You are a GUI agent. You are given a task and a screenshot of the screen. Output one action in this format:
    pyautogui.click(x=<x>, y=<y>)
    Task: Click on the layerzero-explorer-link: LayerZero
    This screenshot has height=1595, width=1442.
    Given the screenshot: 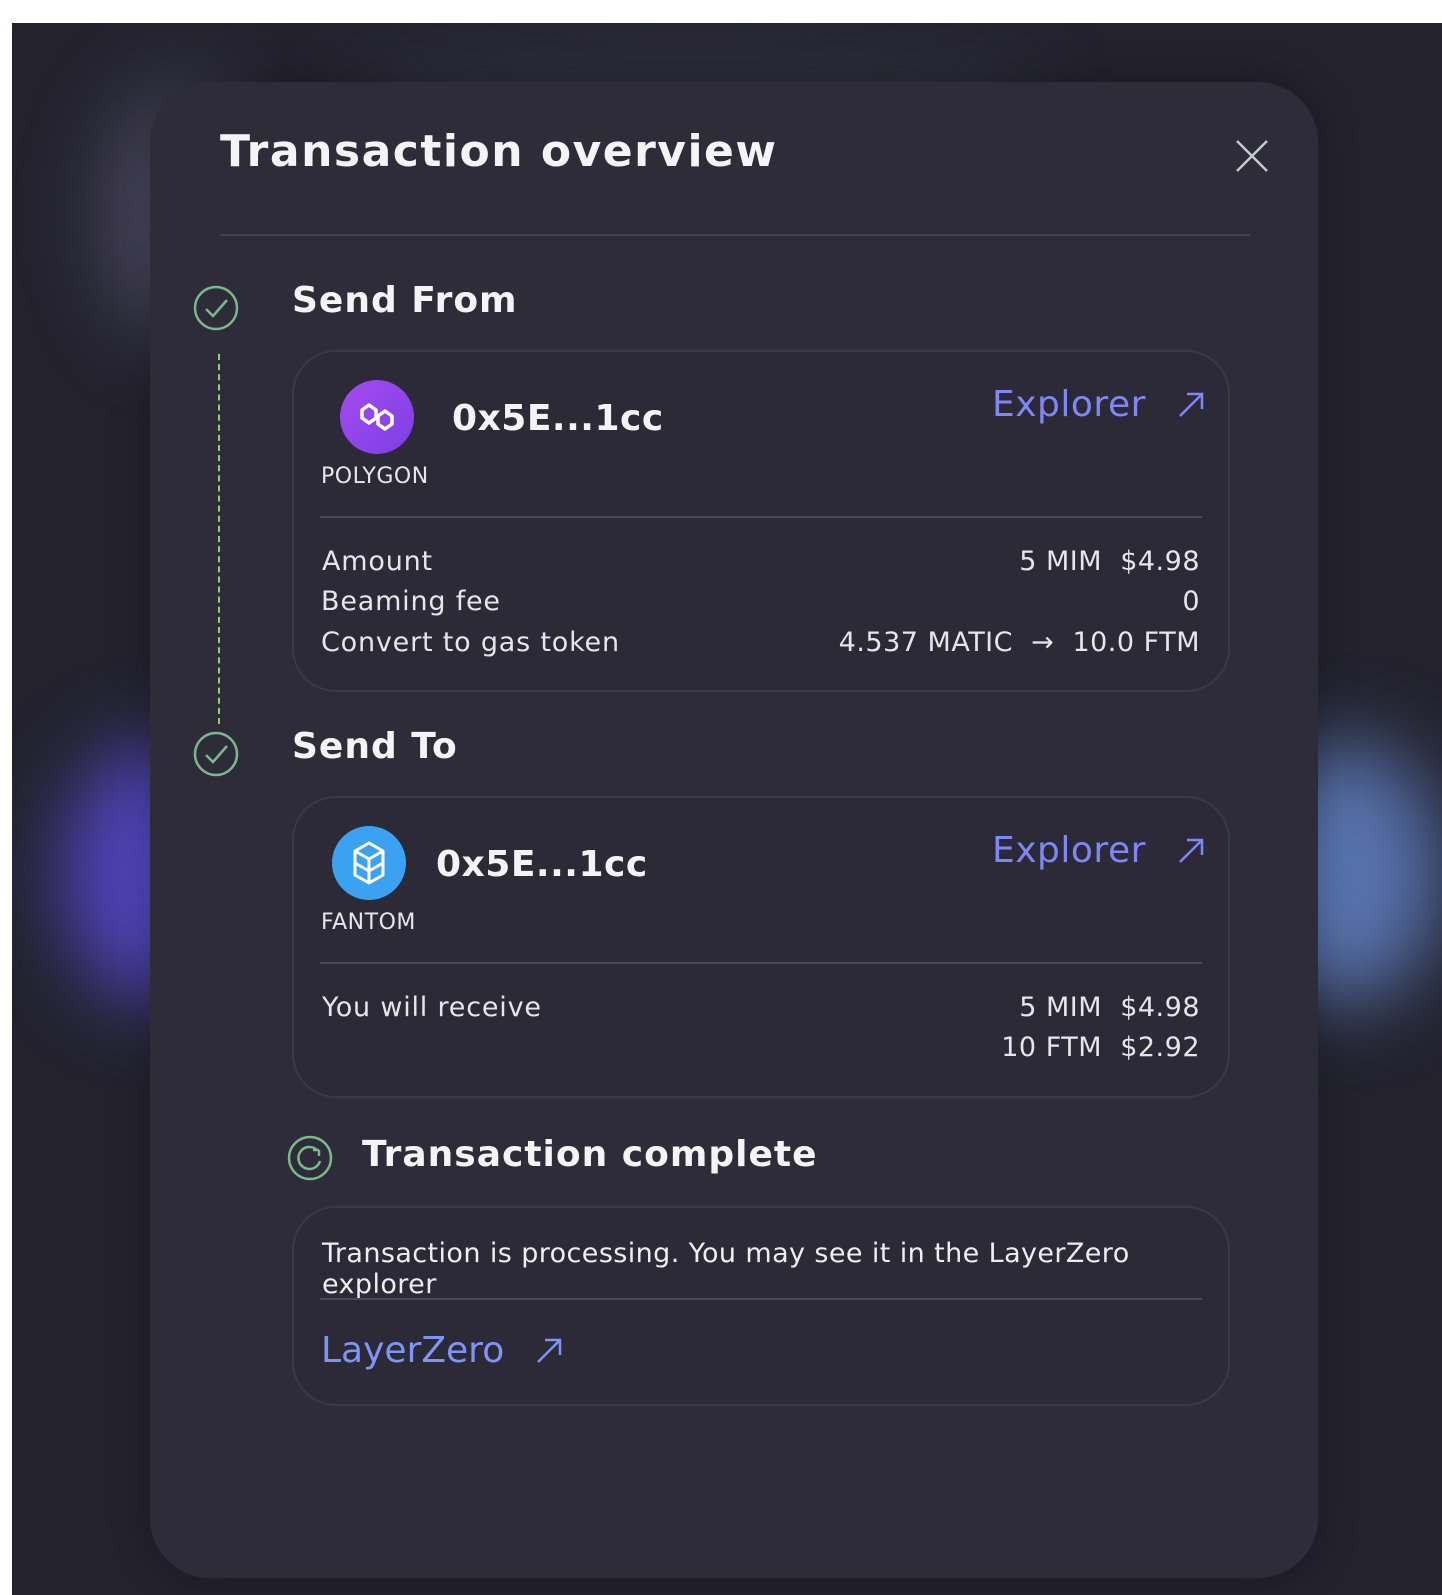 What is the action you would take?
    pyautogui.click(x=442, y=1350)
    